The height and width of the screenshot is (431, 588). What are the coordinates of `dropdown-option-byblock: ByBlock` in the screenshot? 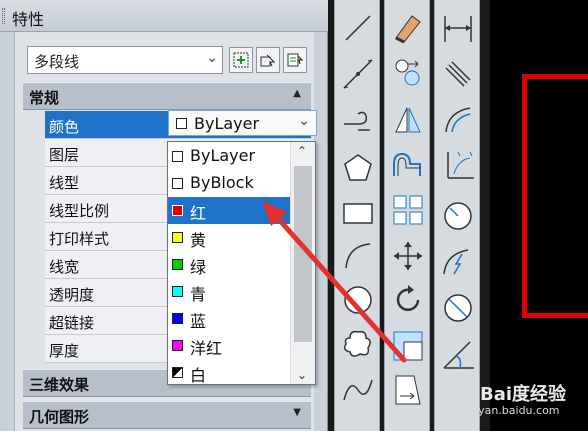 It's located at (229, 183).